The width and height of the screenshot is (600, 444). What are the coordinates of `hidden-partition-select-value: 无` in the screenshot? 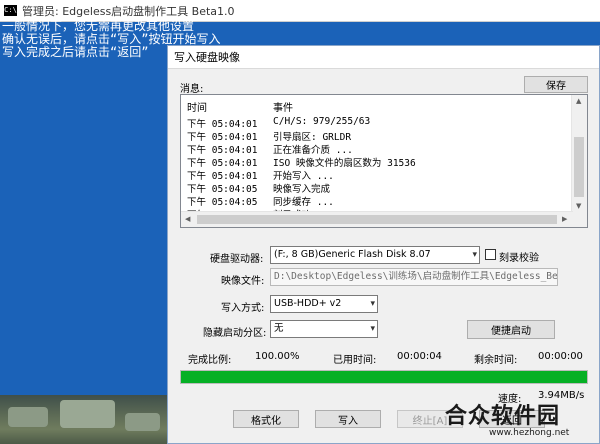 It's located at (279, 328).